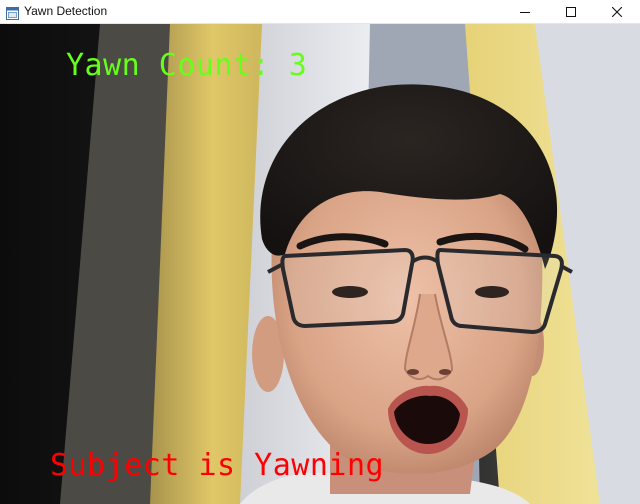 This screenshot has width=640, height=504. I want to click on minimize-button, so click(525, 12).